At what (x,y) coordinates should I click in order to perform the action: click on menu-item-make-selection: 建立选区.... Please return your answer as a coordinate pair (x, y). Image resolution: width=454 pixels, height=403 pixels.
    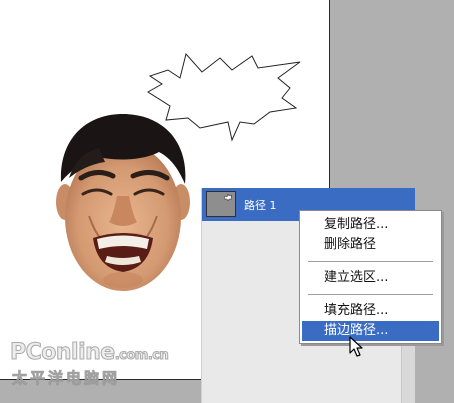
    Looking at the image, I should click on (370, 278).